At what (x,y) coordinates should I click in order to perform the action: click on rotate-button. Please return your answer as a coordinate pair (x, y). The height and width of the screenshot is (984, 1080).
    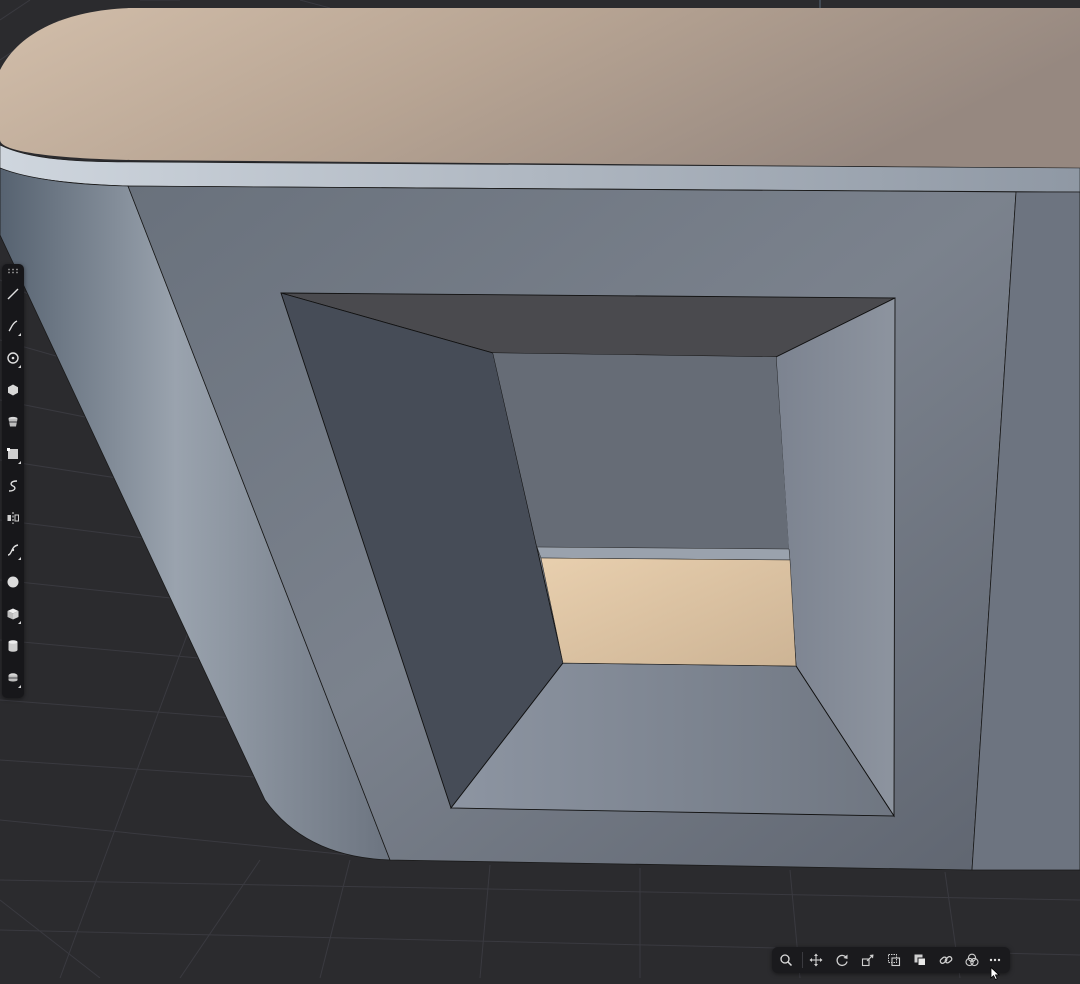
    Looking at the image, I should click on (842, 960).